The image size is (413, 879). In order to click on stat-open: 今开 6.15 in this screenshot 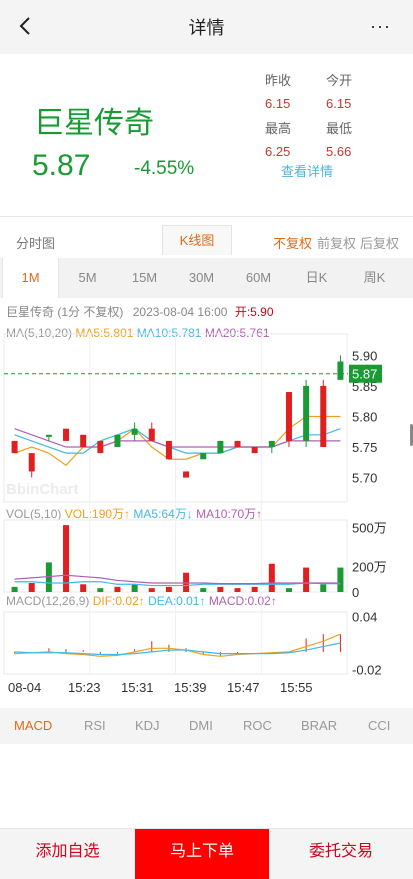, I will do `click(339, 90)`.